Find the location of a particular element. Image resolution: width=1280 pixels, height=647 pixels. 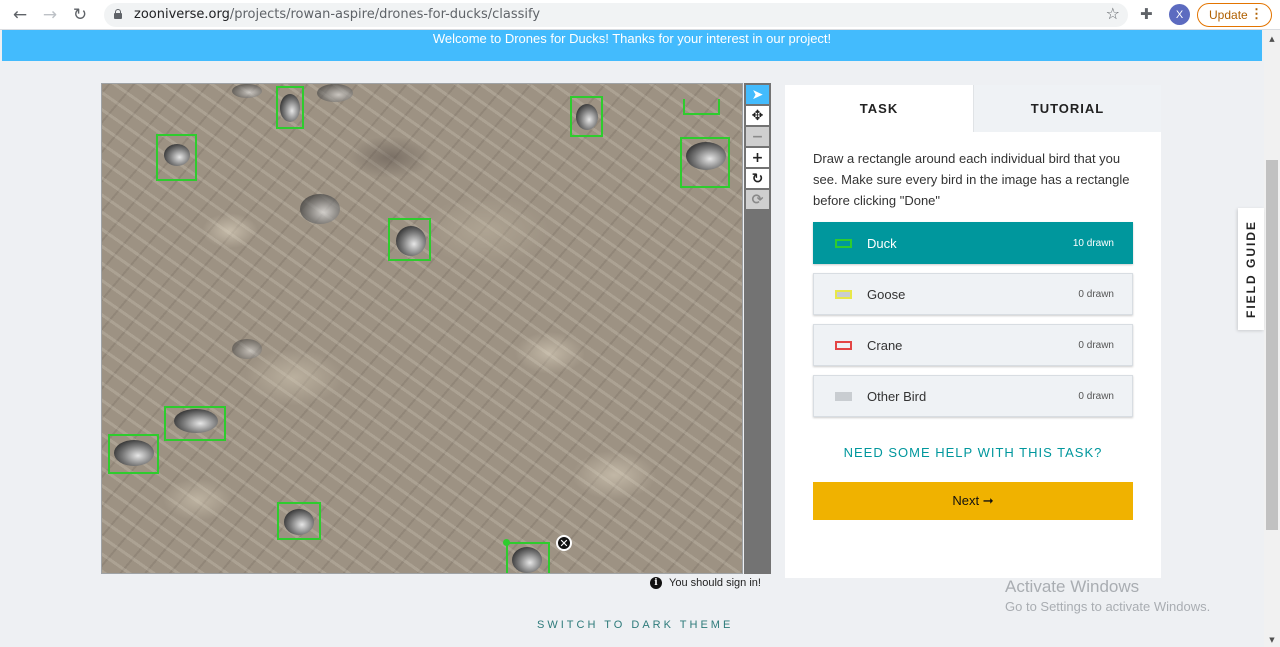

rotate-icon: ↻ is located at coordinates (757, 178).